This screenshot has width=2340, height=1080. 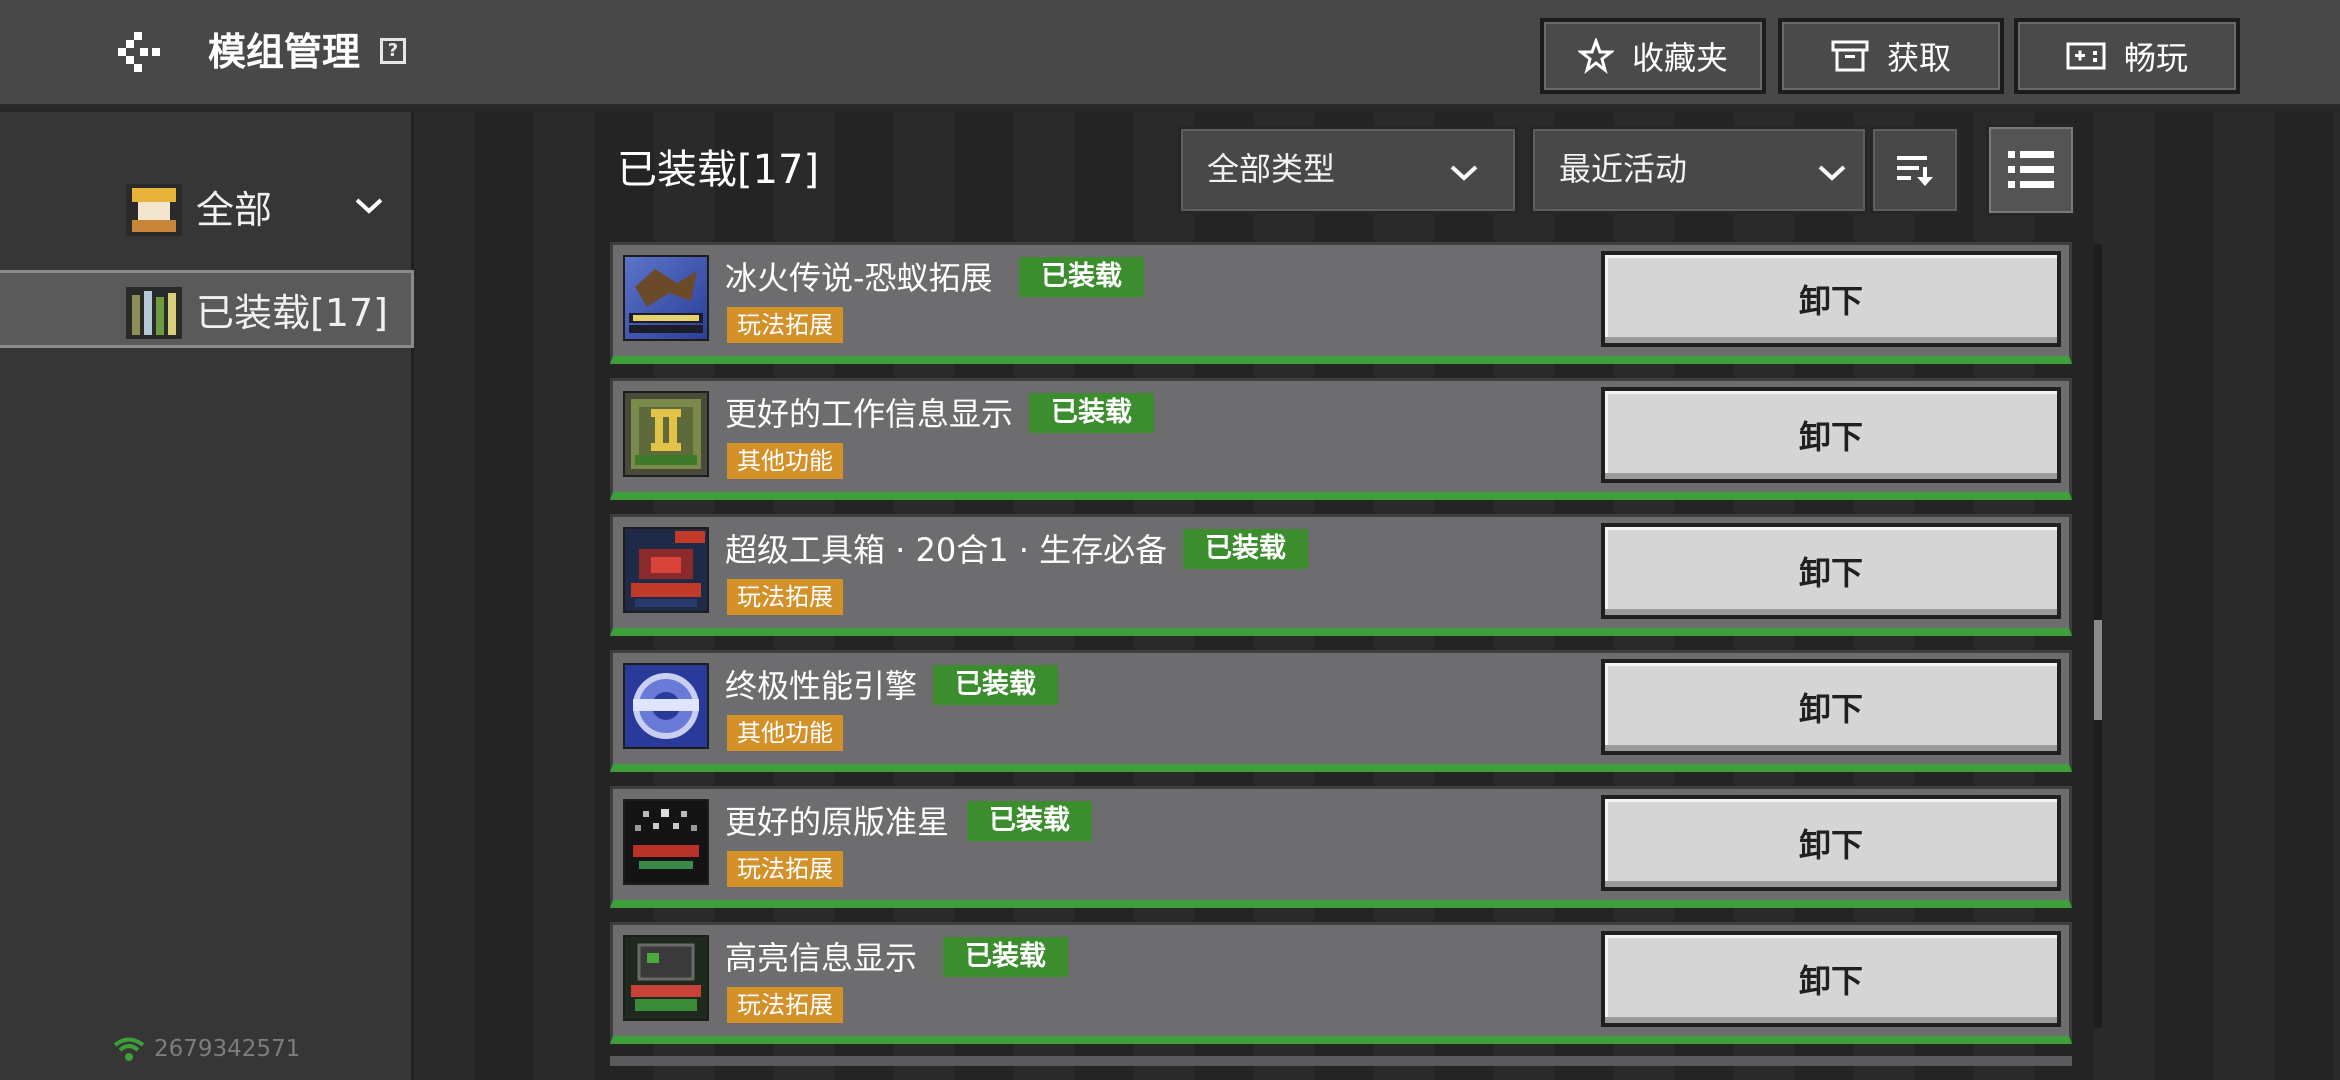 I want to click on sort-descending-icon, so click(x=1915, y=171).